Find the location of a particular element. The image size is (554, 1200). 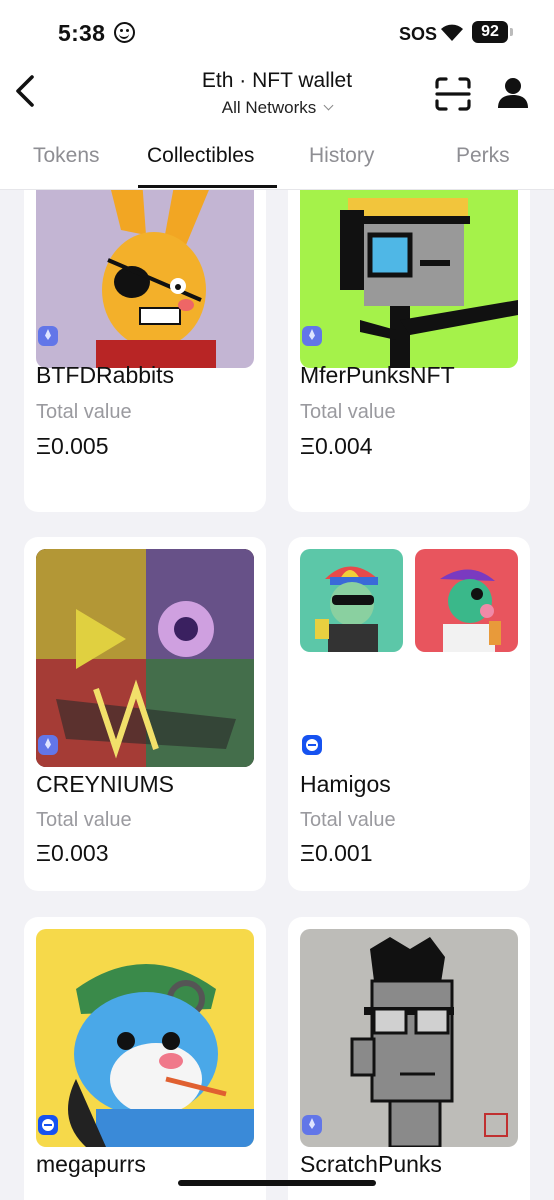

network-label: All Networks is located at coordinates (269, 107).